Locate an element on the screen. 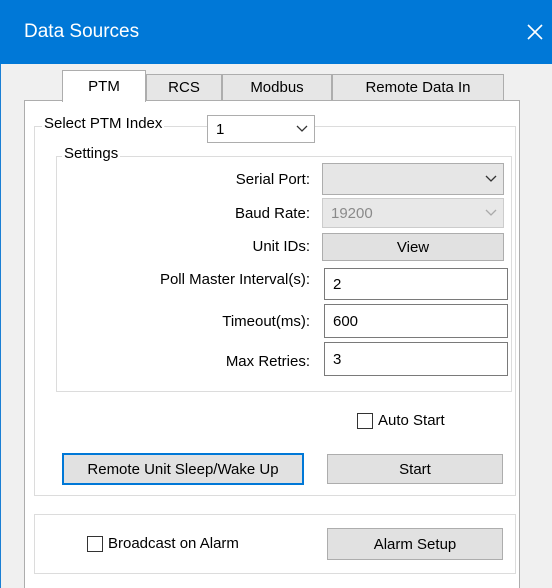 The image size is (552, 588). tab-ptm: PTM is located at coordinates (104, 86).